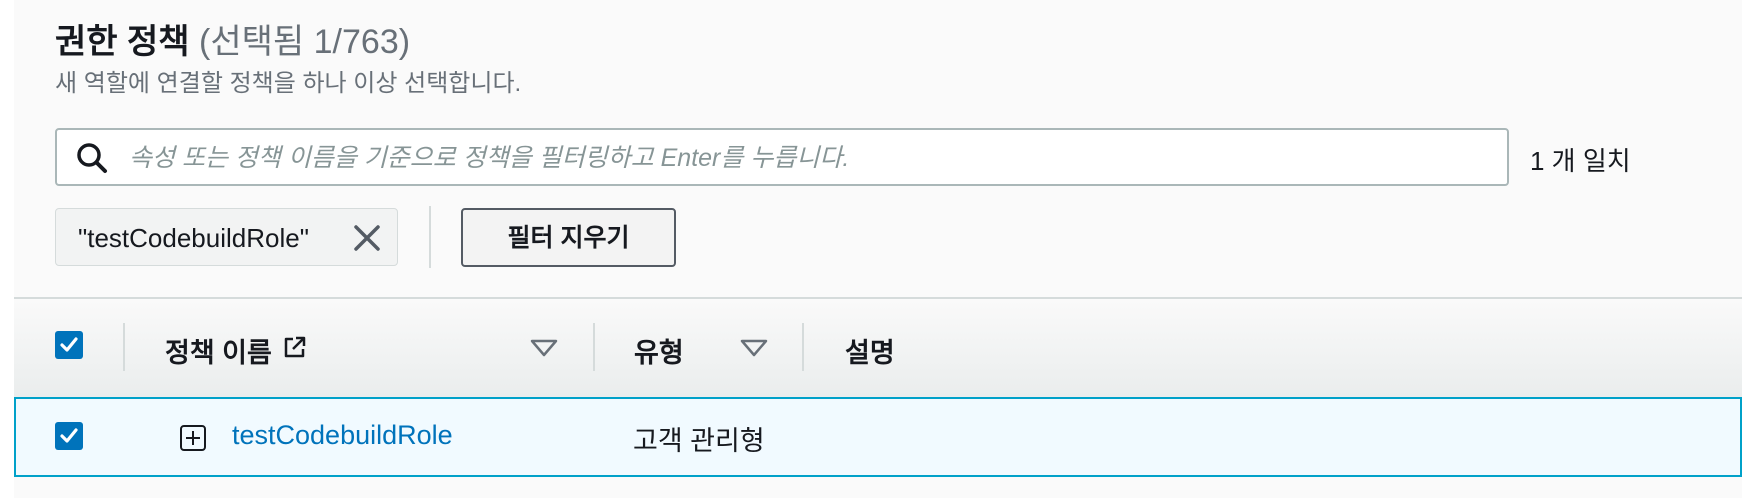 This screenshot has width=1742, height=498. What do you see at coordinates (814, 158) in the screenshot?
I see `search-input` at bounding box center [814, 158].